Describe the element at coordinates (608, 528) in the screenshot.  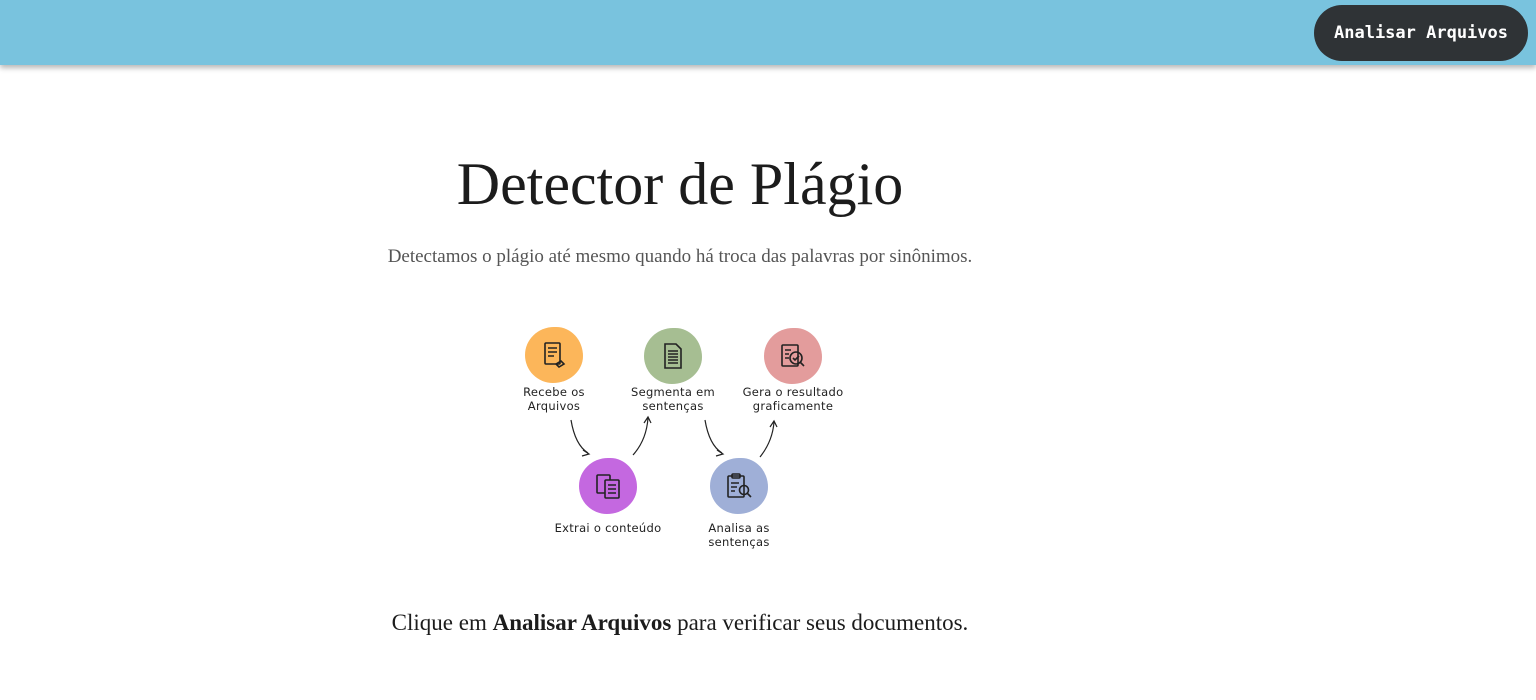
I see `extract-label: Extrai o conteúdo` at that location.